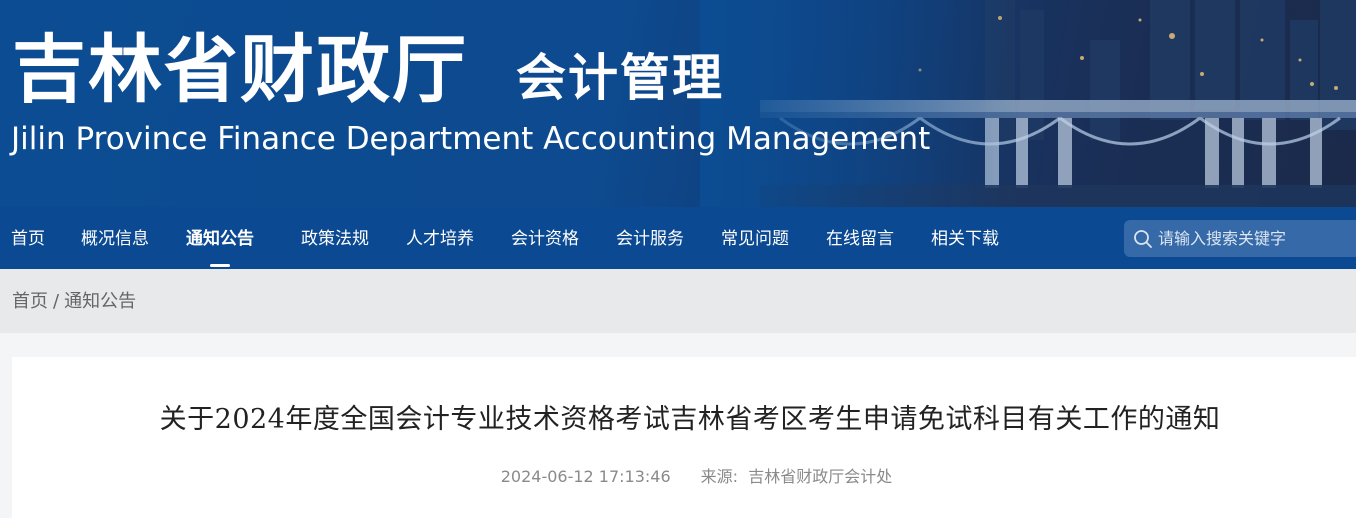 This screenshot has width=1356, height=518. I want to click on breadcrumb-bar: 首页 / 通知公告, so click(678, 301).